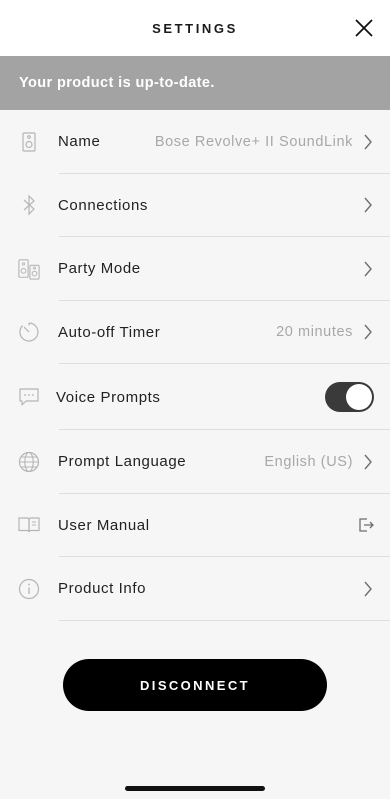  What do you see at coordinates (195, 206) in the screenshot?
I see `settings-item-connections: Connections` at bounding box center [195, 206].